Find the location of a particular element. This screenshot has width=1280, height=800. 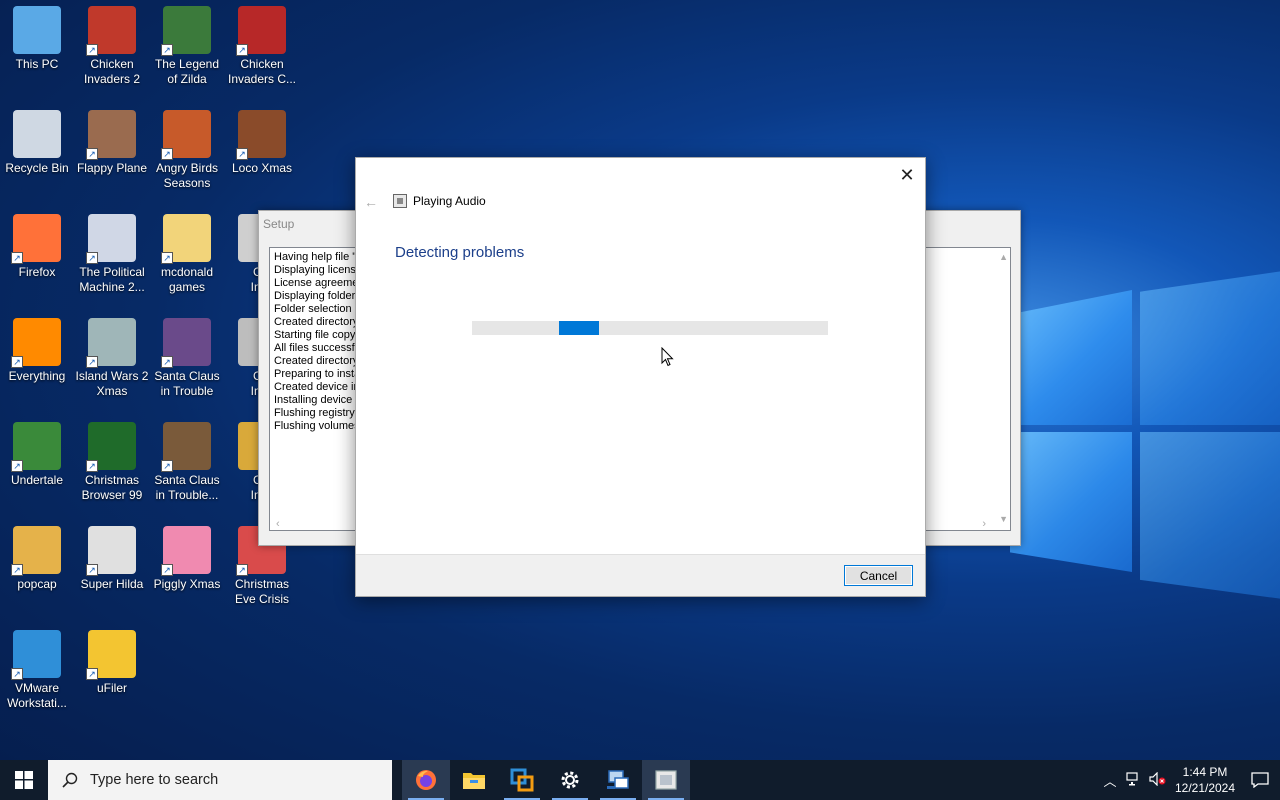

desktop-icon: ↗ Chicken Invaders 2 is located at coordinates (112, 43).